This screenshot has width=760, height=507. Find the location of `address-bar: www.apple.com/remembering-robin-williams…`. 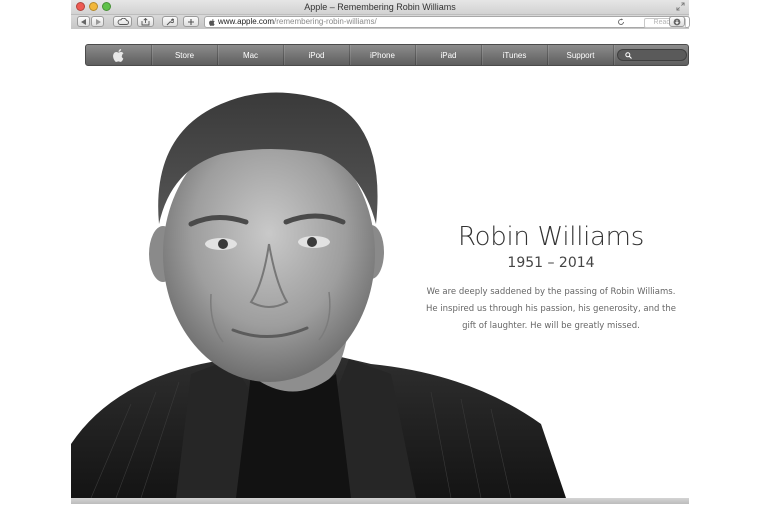

address-bar: www.apple.com/remembering-robin-williams… is located at coordinates (447, 22).